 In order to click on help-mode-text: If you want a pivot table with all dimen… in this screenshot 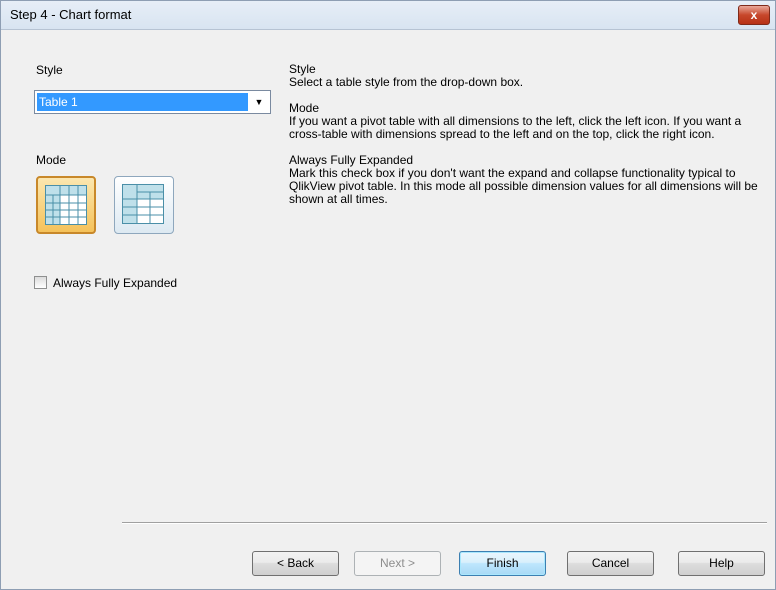, I will do `click(515, 127)`.